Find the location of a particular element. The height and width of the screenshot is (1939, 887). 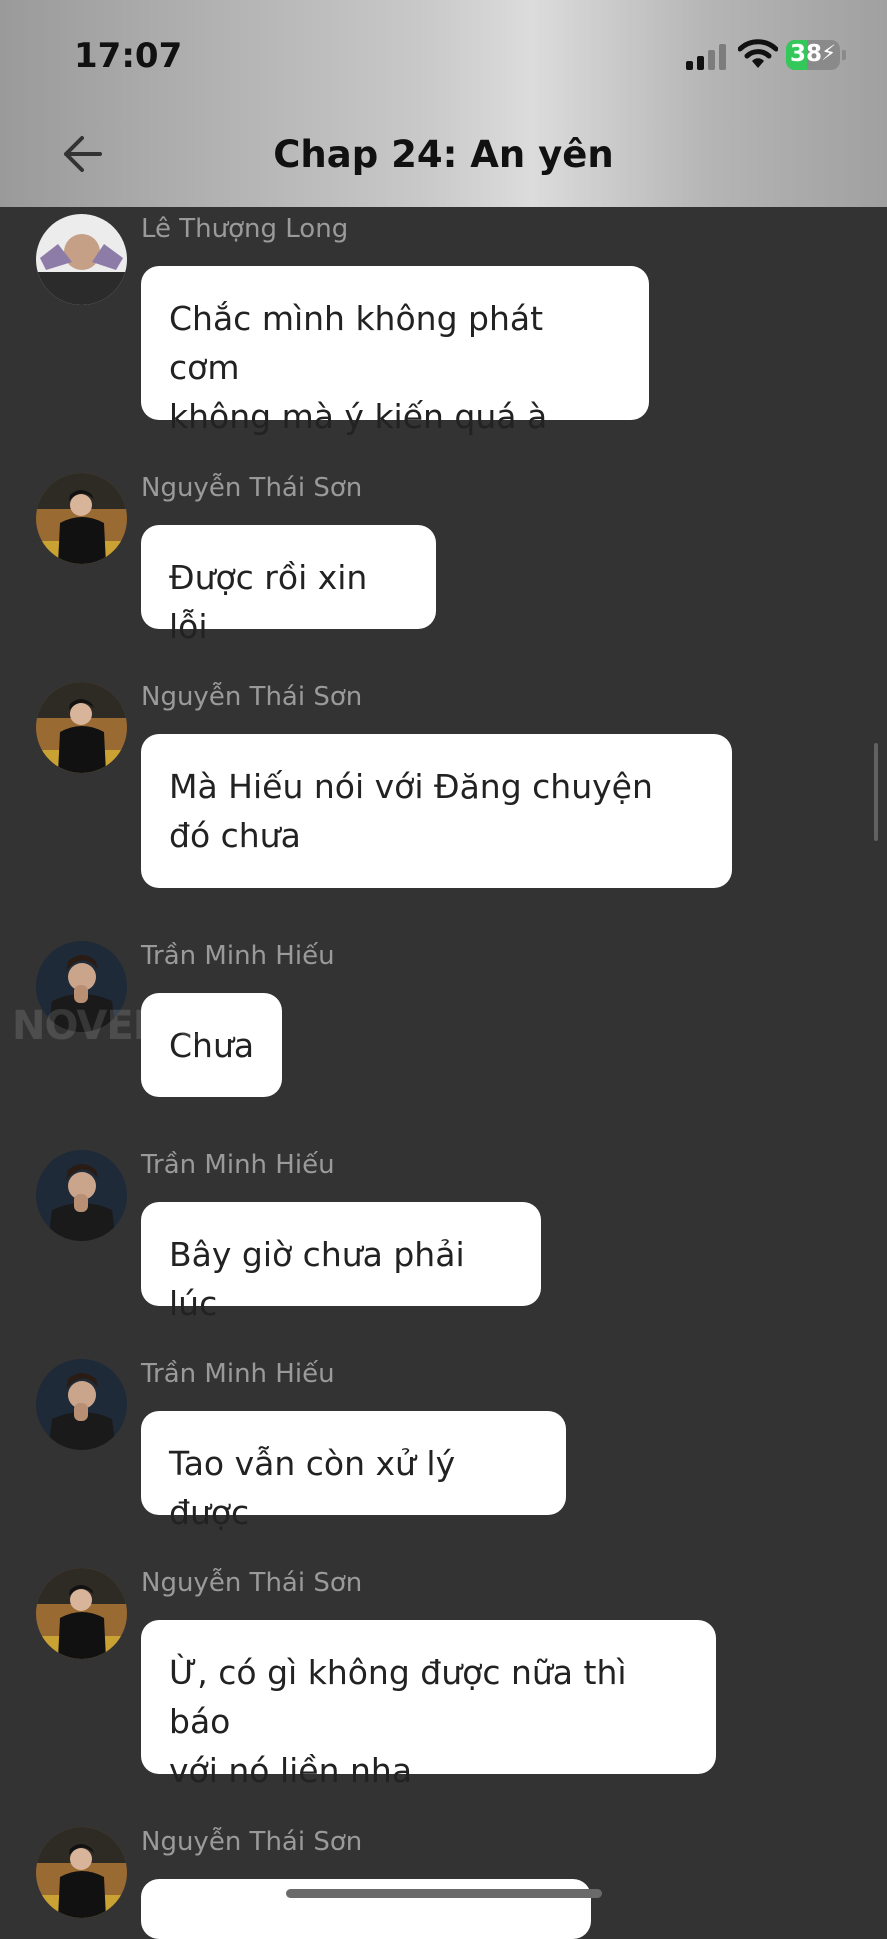

home-indicator is located at coordinates (444, 1893).